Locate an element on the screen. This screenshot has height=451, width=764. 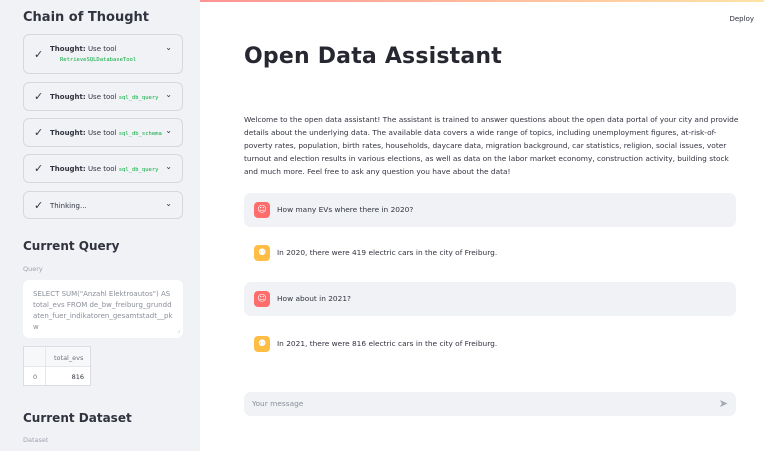
deploy-button: Deploy is located at coordinates (741, 19).